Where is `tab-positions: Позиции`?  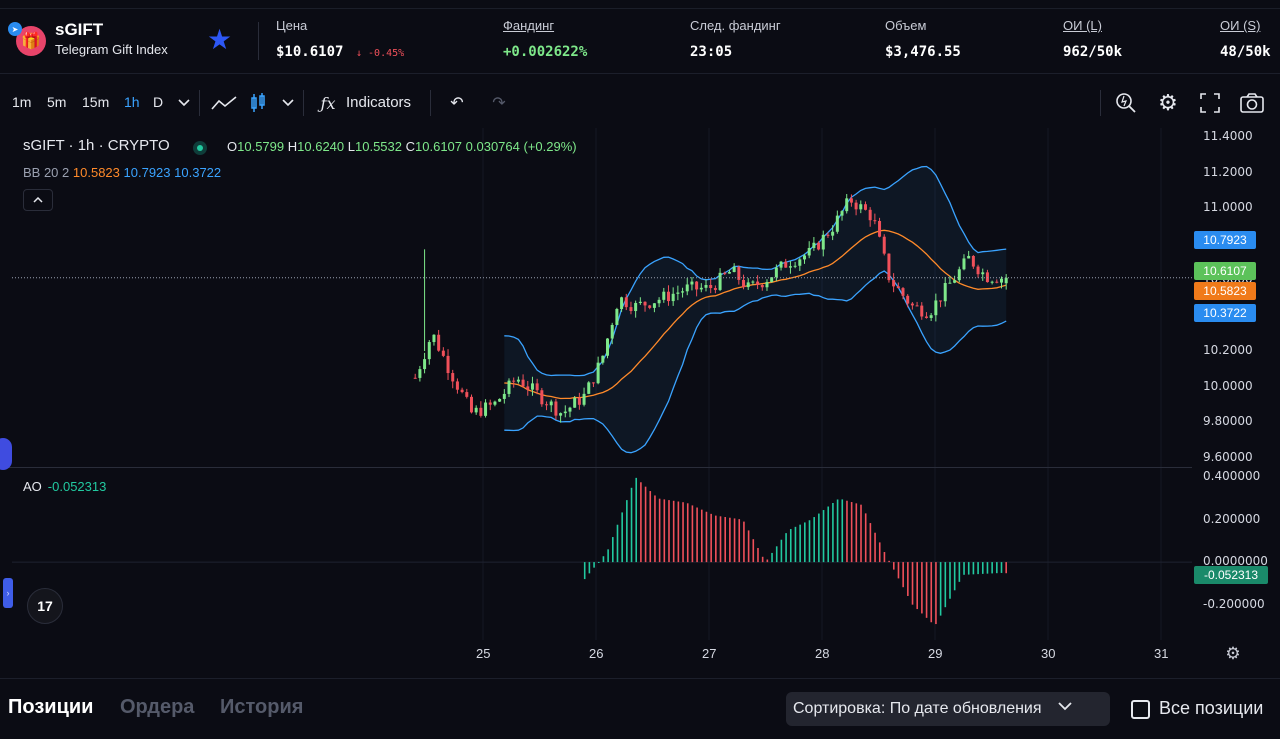 tab-positions: Позиции is located at coordinates (50, 707).